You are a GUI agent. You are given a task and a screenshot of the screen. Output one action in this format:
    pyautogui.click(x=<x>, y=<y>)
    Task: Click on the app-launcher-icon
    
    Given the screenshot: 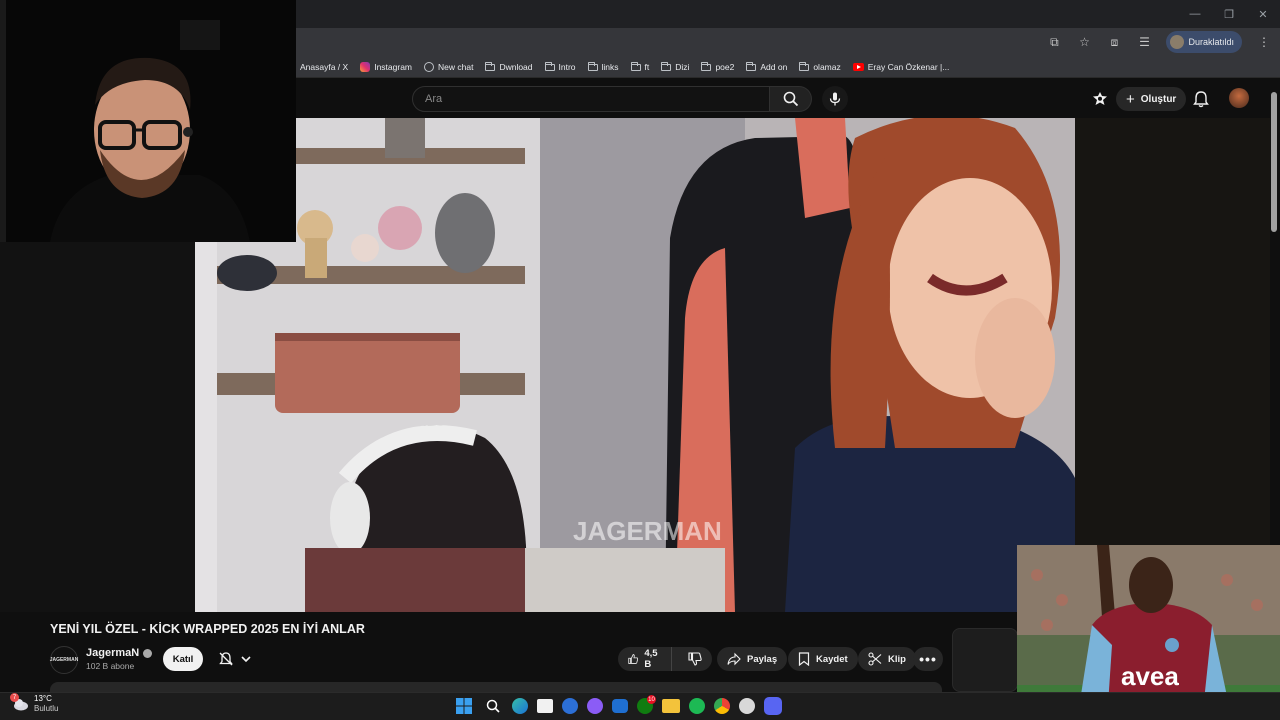 What is the action you would take?
    pyautogui.click(x=570, y=706)
    